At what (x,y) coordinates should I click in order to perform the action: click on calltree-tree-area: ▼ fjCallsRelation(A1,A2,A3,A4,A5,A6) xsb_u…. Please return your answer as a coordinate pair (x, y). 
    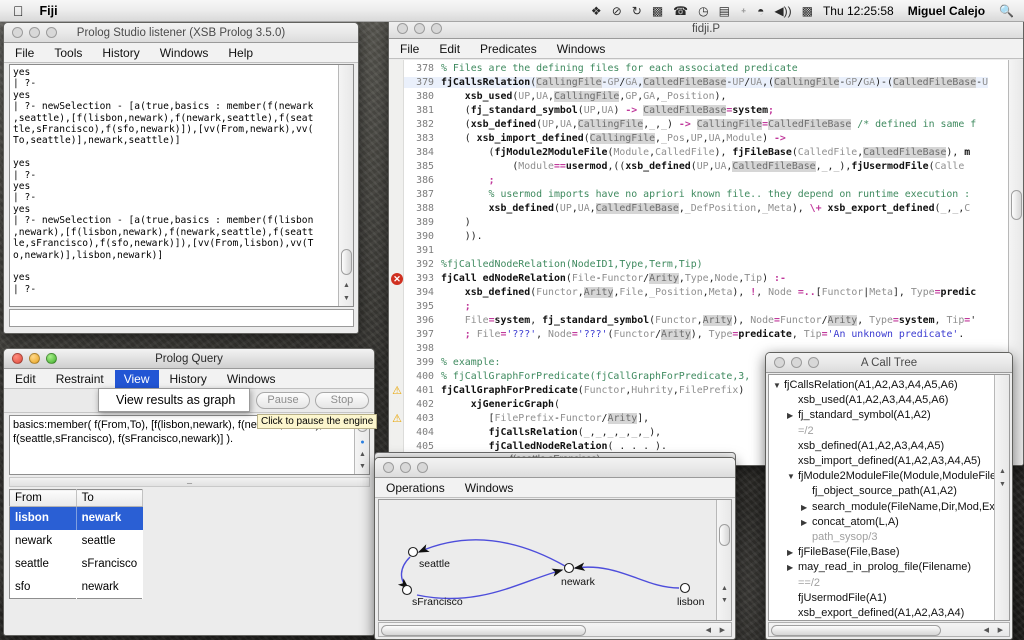
    Looking at the image, I should click on (889, 497).